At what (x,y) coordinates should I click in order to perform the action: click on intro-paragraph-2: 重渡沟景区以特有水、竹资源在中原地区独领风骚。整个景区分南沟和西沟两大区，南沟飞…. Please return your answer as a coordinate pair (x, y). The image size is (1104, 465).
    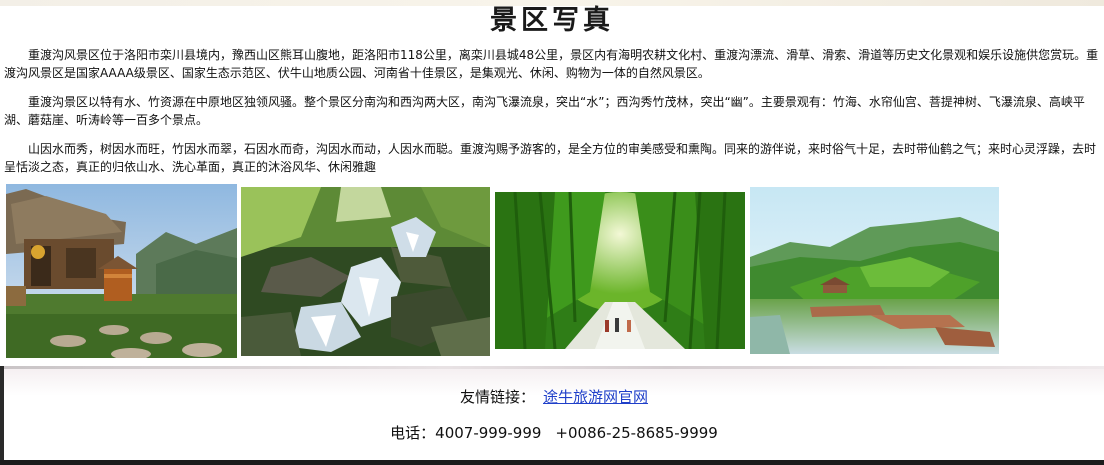
    Looking at the image, I should click on (544, 111).